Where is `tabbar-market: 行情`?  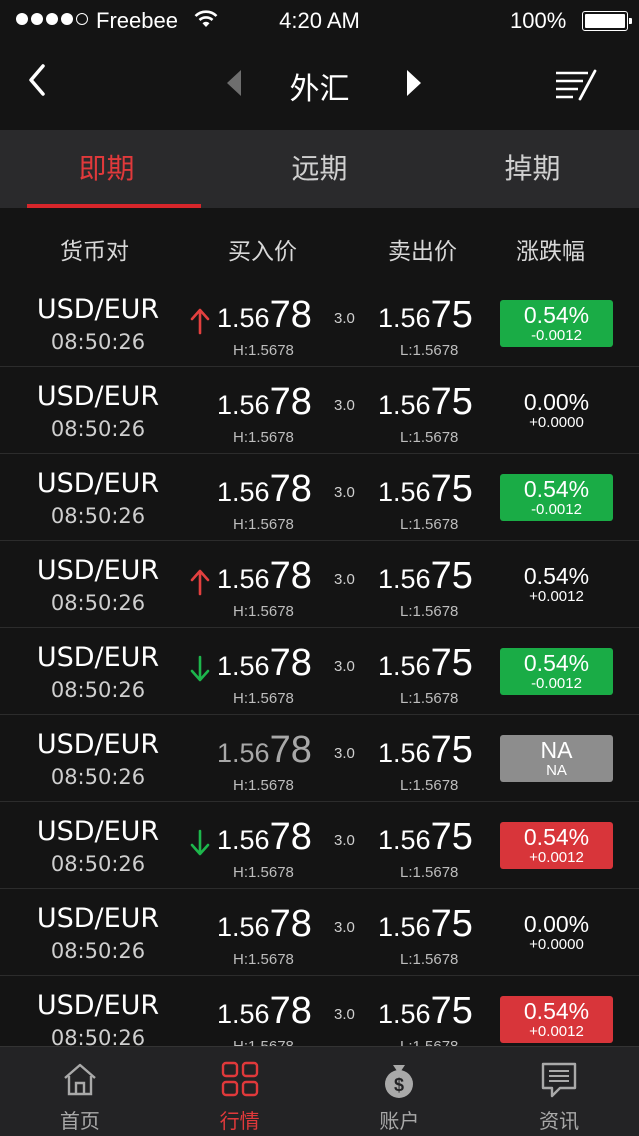 tabbar-market: 行情 is located at coordinates (240, 1091).